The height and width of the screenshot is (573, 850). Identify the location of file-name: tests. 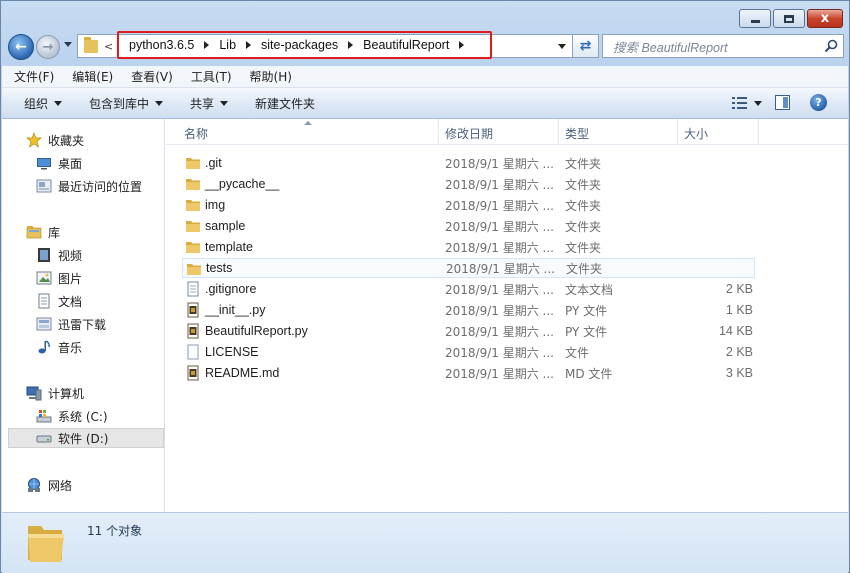
(219, 268).